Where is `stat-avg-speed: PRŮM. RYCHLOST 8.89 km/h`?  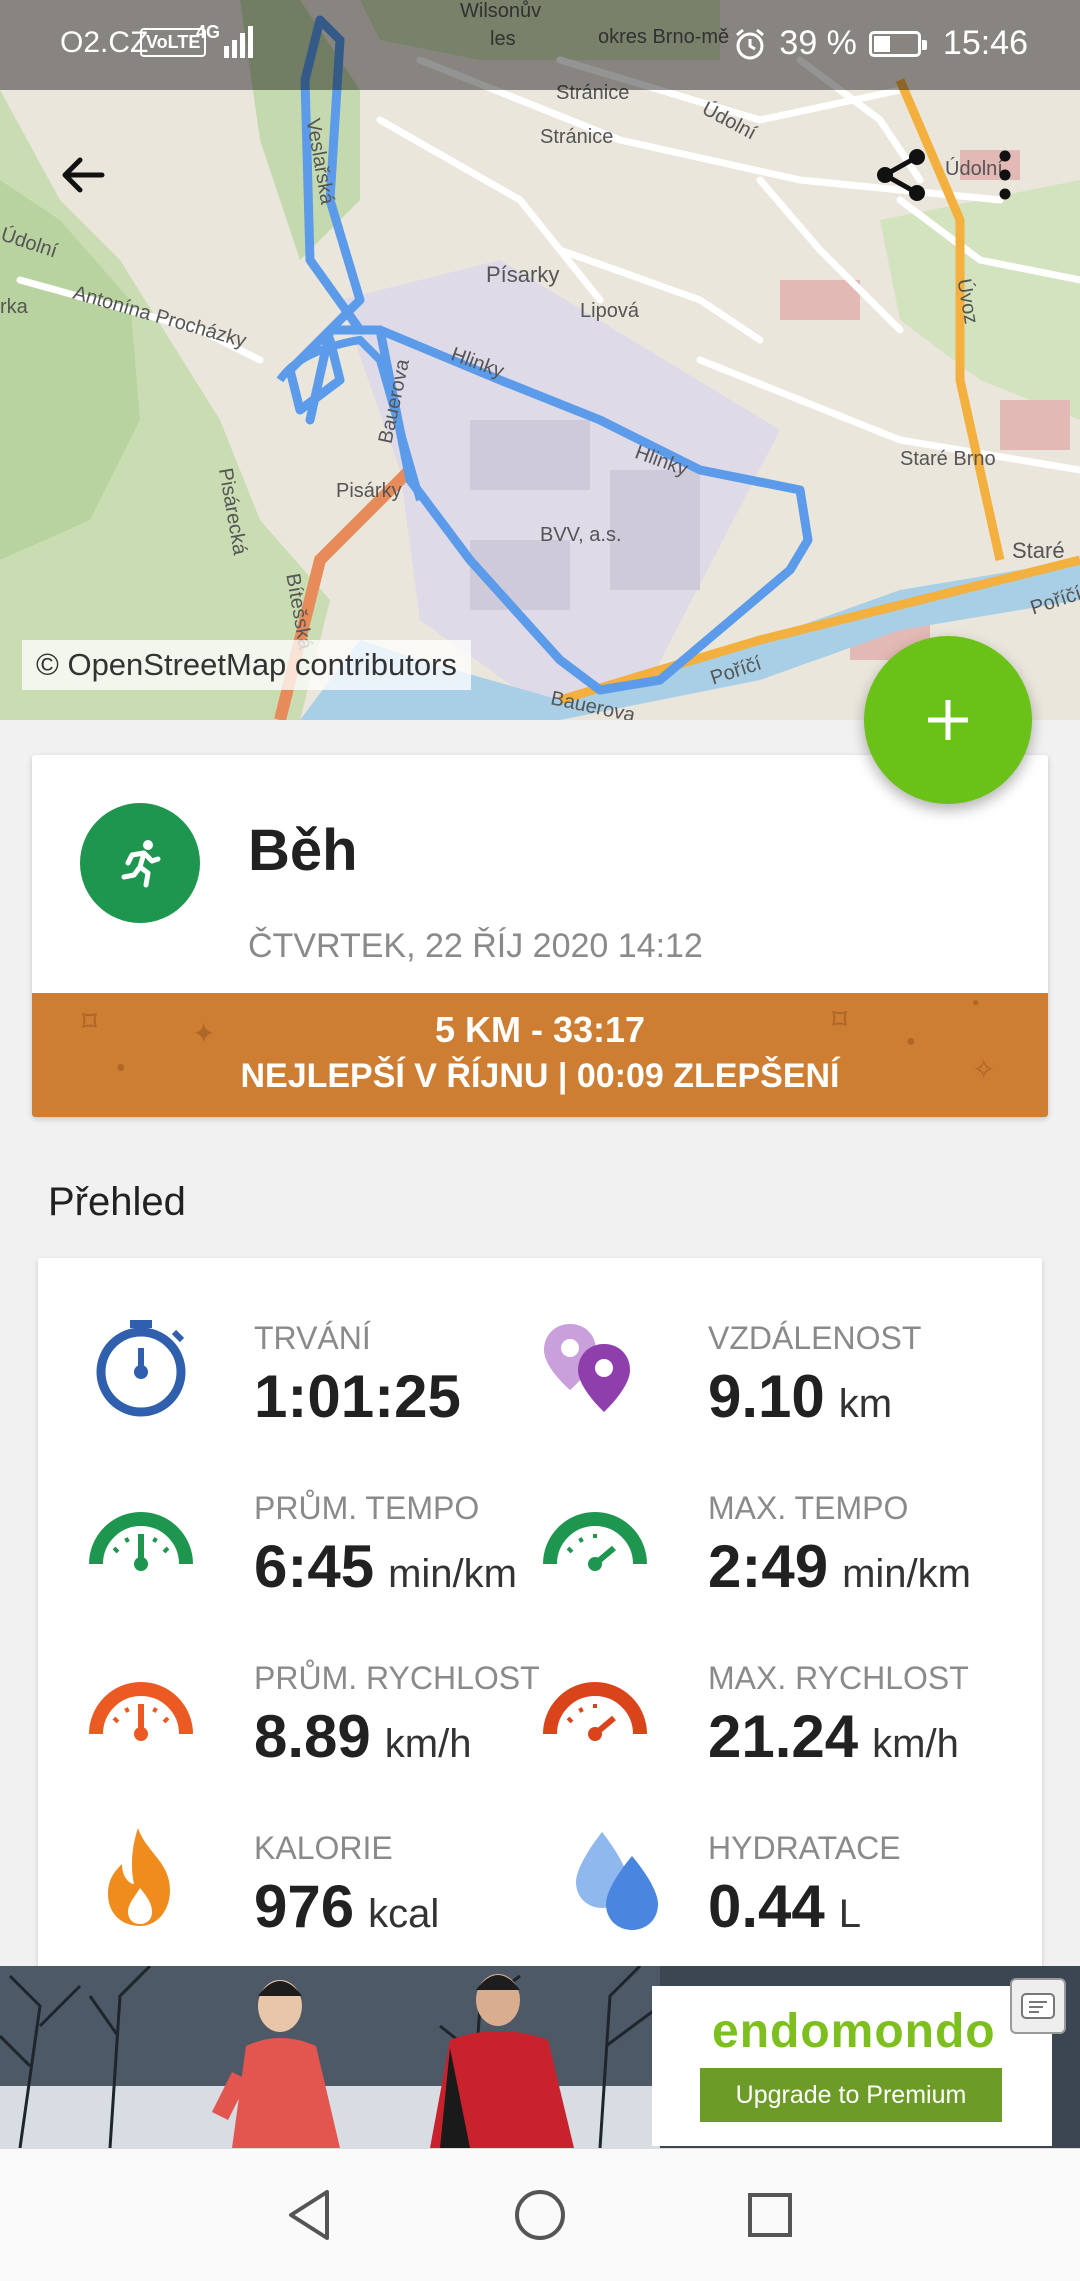
stat-avg-speed: PRŮM. RYCHLOST 8.89 km/h is located at coordinates (326, 1729).